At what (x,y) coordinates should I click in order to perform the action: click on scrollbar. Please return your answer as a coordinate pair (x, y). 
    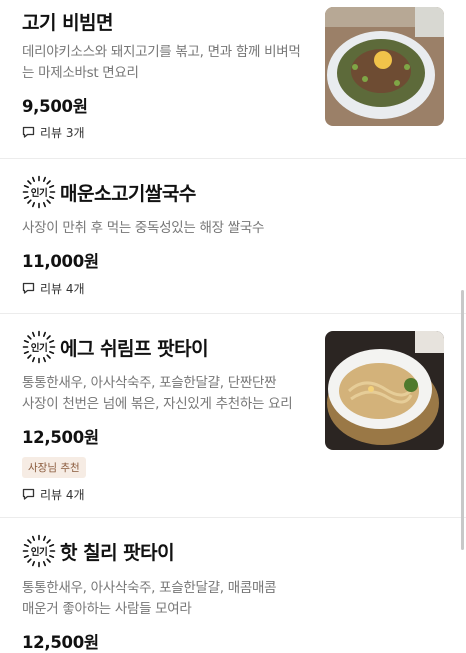
    Looking at the image, I should click on (462, 420).